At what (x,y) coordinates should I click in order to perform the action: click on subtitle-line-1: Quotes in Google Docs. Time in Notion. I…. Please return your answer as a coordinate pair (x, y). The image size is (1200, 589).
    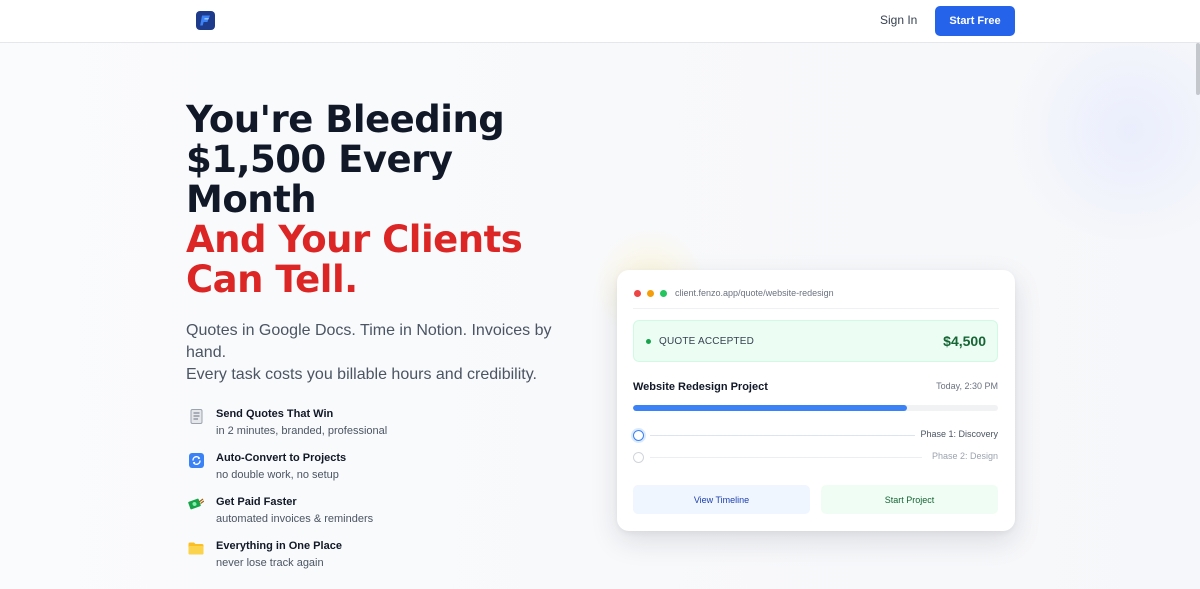
    Looking at the image, I should click on (369, 341).